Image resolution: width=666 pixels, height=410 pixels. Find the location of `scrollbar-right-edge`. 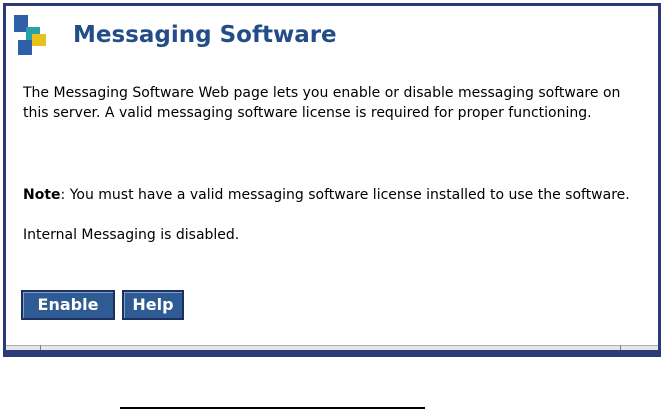

scrollbar-right-edge is located at coordinates (620, 347).